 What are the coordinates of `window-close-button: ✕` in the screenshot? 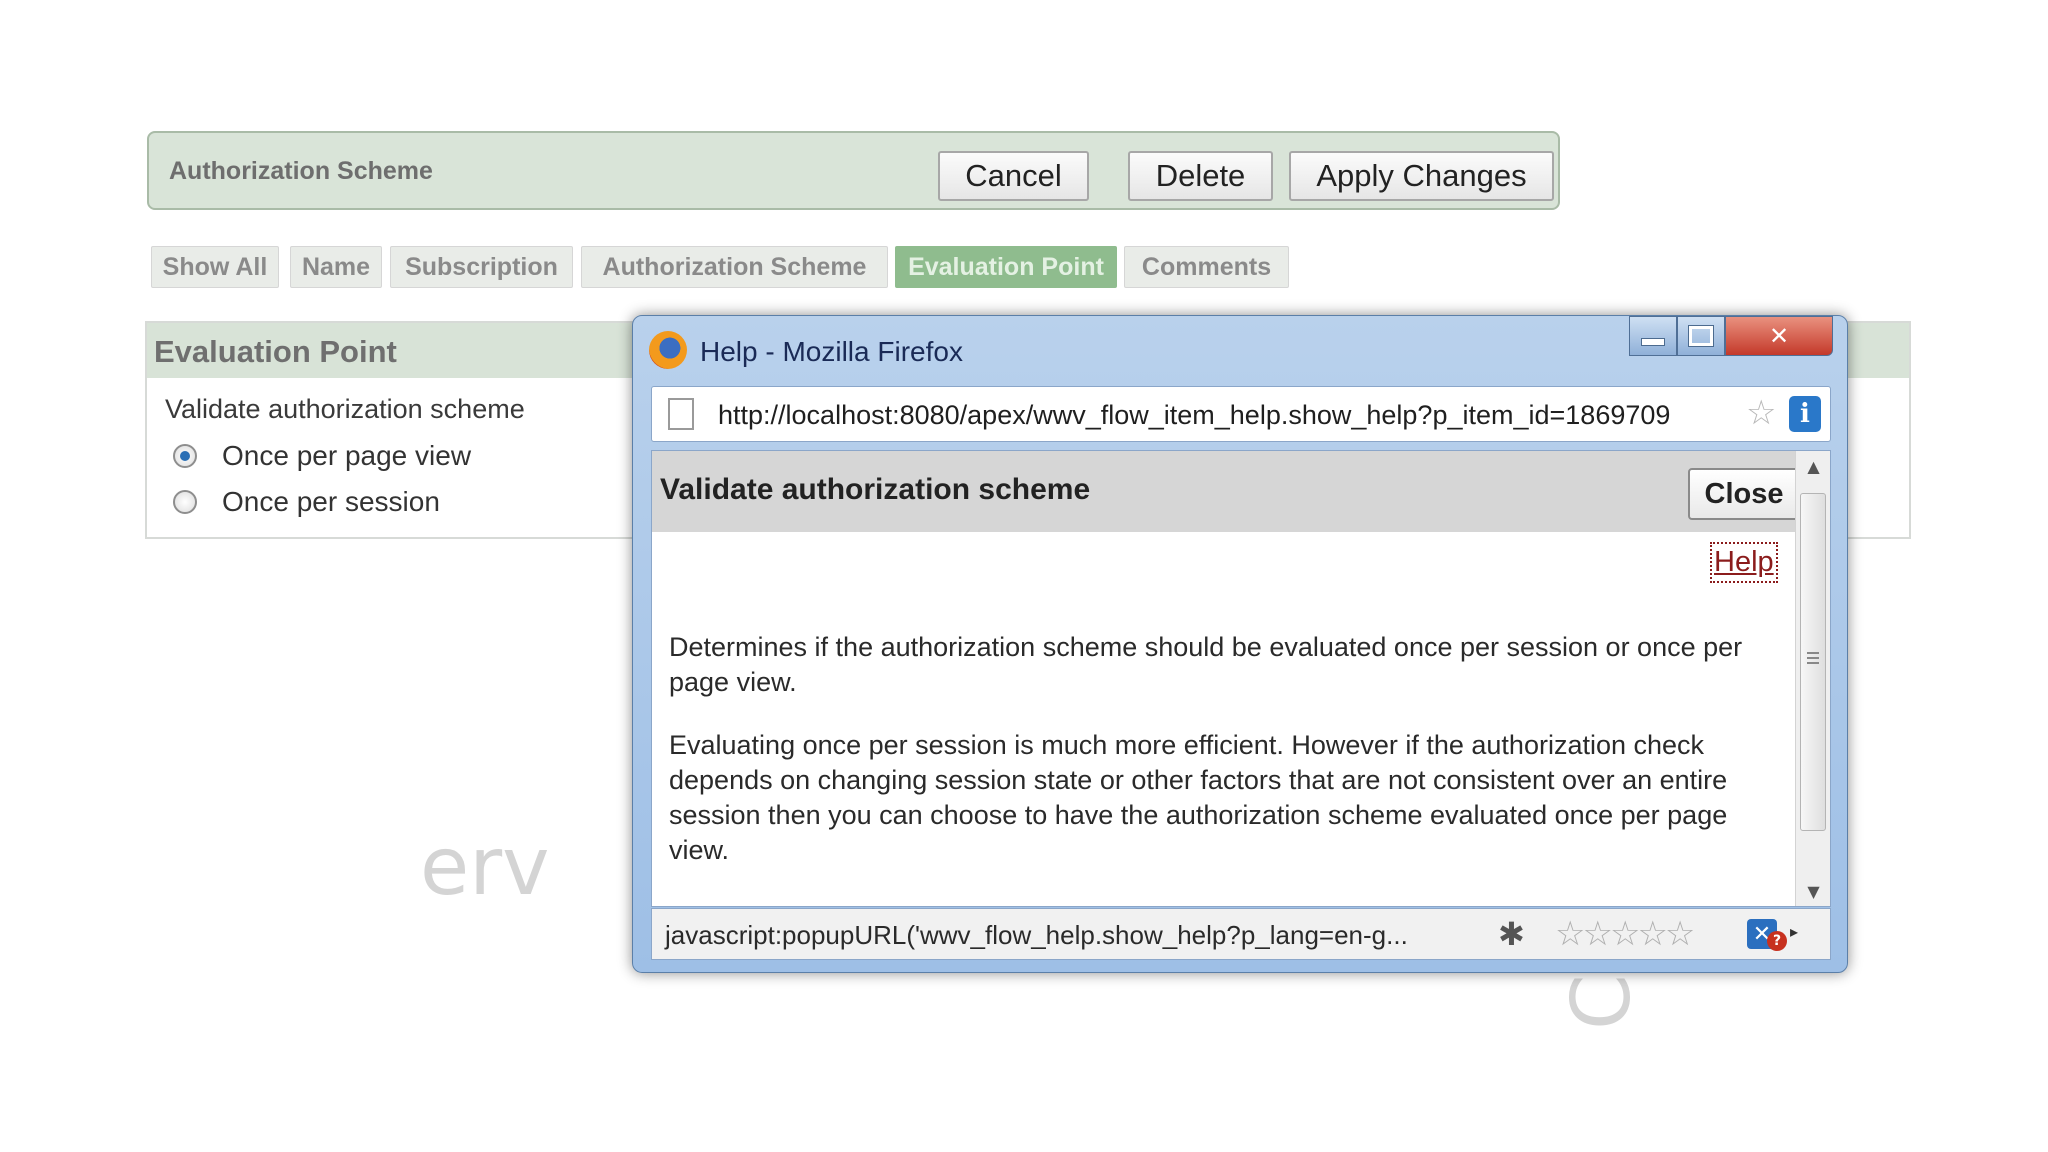 It's located at (1779, 336).